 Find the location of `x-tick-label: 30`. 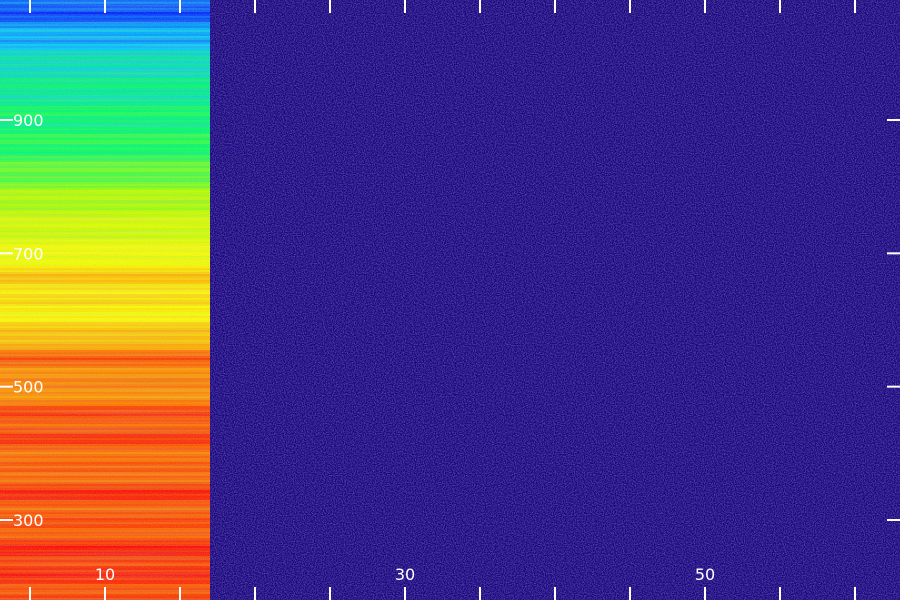

x-tick-label: 30 is located at coordinates (405, 574).